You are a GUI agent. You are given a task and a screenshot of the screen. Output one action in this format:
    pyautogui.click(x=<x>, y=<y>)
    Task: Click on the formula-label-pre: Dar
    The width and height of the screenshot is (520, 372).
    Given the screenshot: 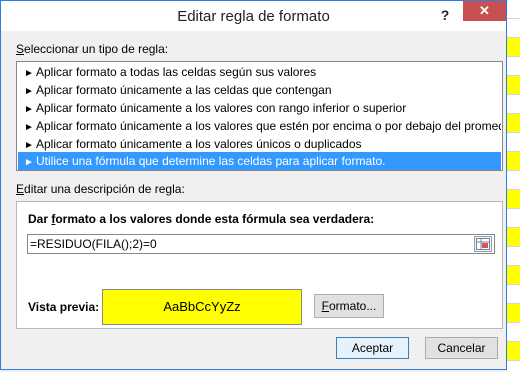 What is the action you would take?
    pyautogui.click(x=40, y=219)
    